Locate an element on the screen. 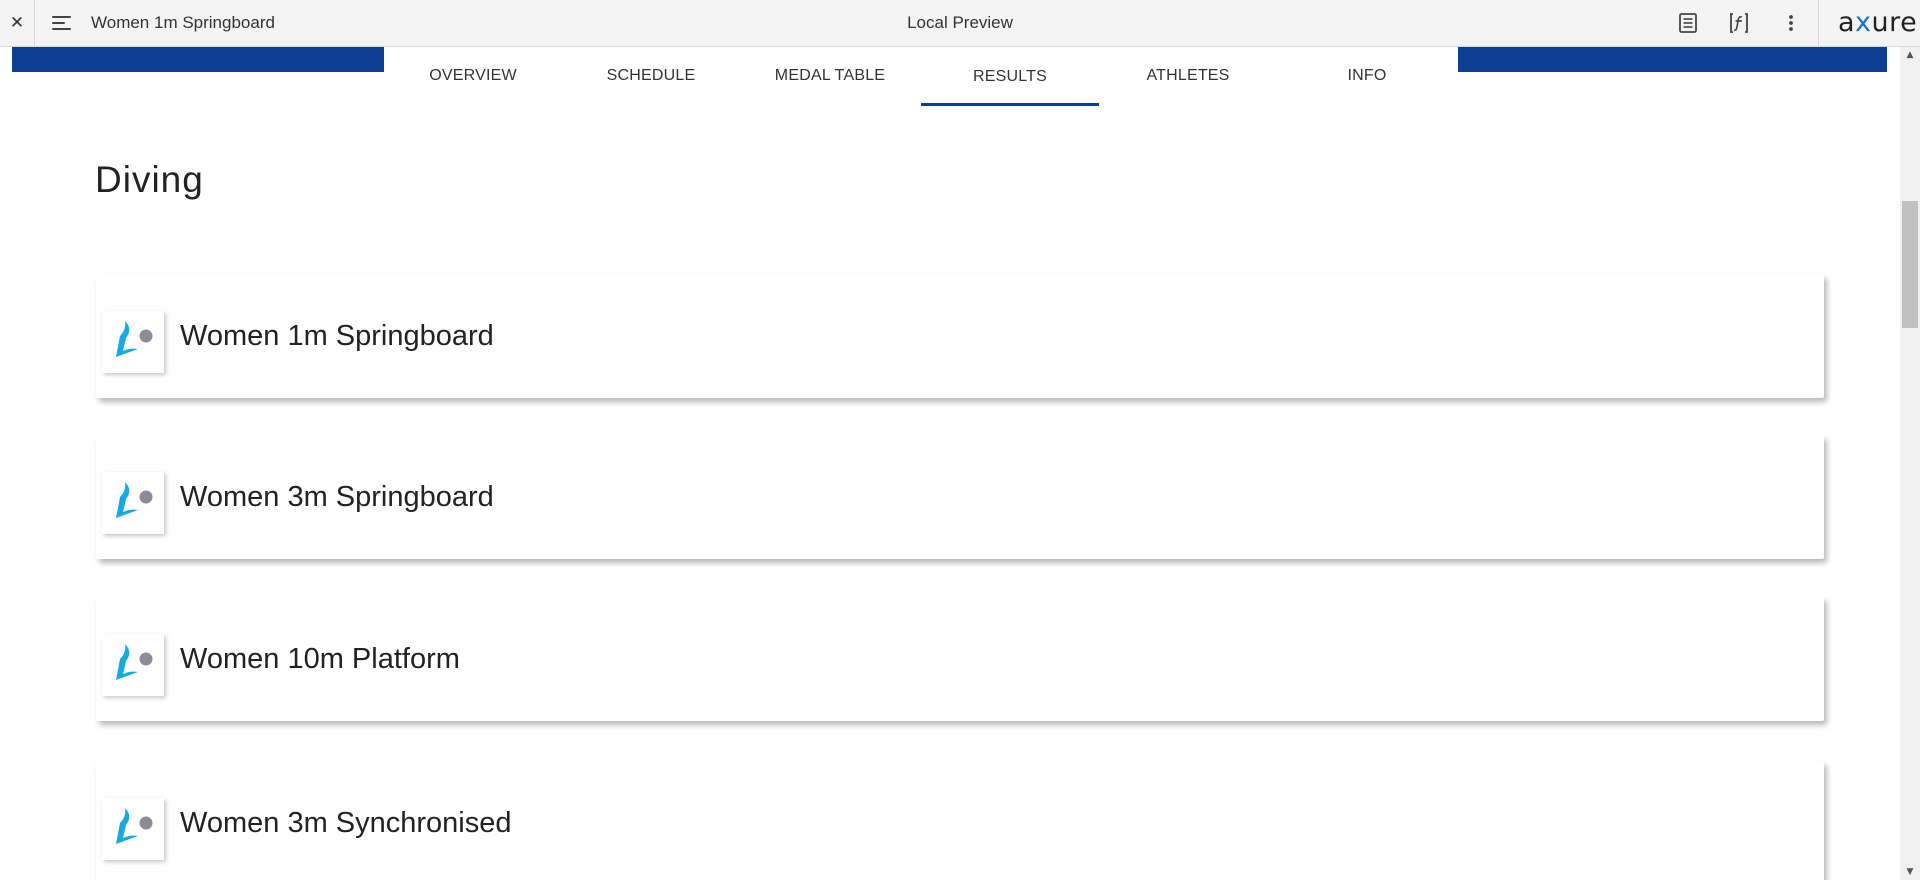 This screenshot has width=1920, height=880. close-icon: ✕ is located at coordinates (17, 23).